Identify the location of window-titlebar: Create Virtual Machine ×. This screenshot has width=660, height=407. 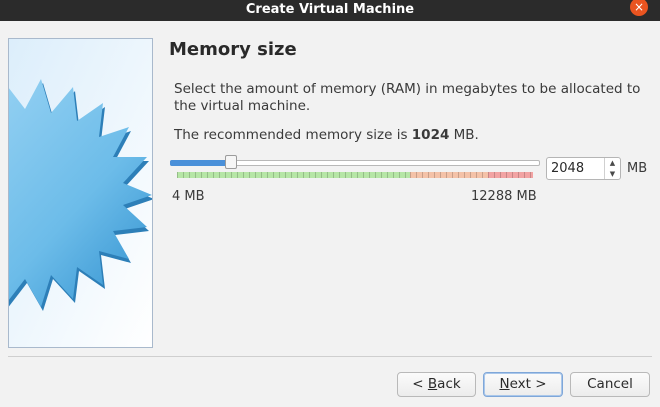
(330, 10).